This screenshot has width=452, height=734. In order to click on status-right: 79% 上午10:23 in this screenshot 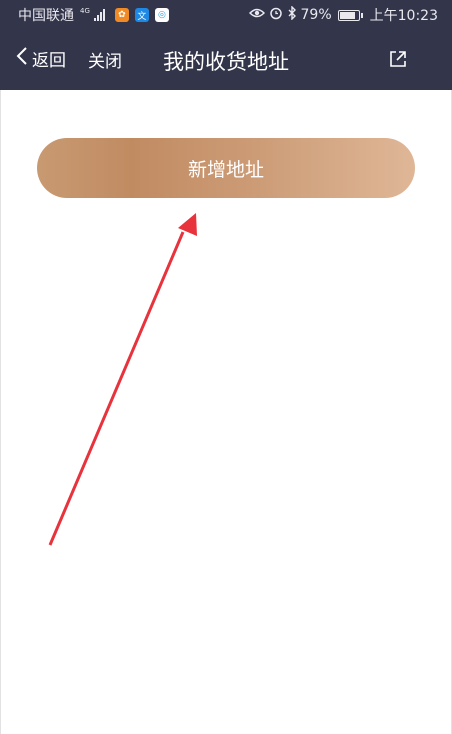, I will do `click(343, 15)`.